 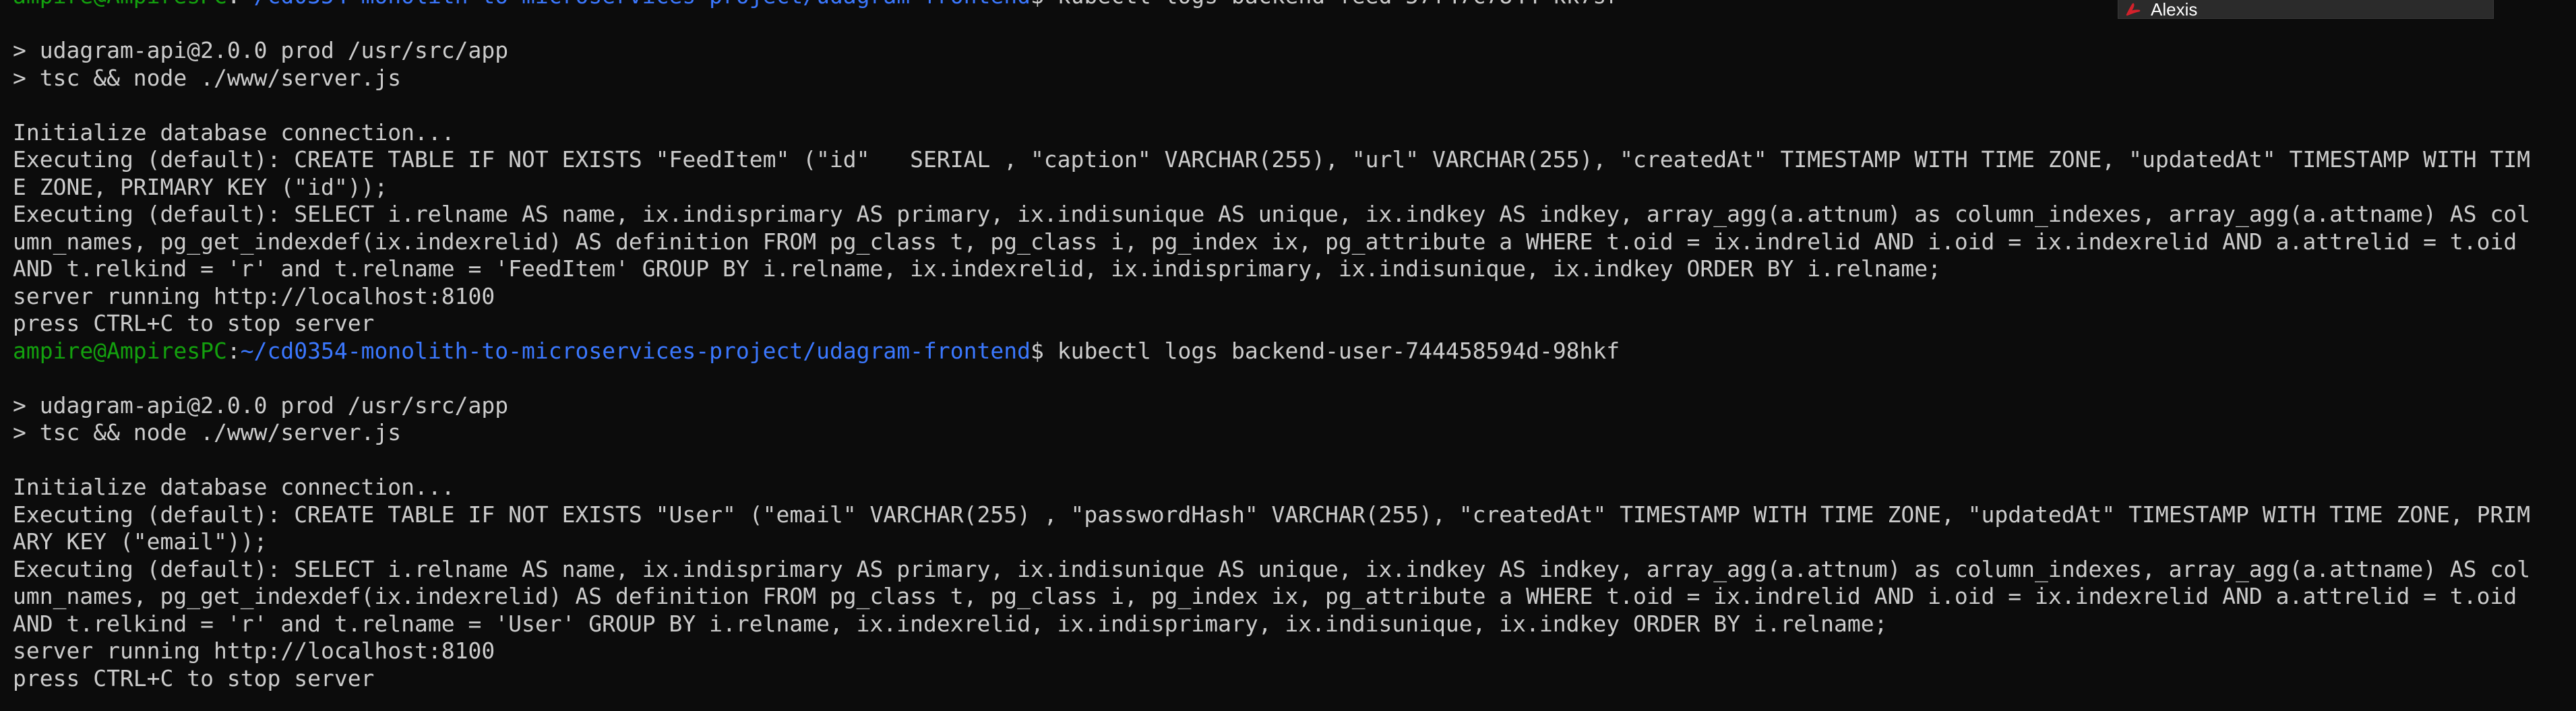 What do you see at coordinates (2174, 10) in the screenshot?
I see `window-title: Alexis` at bounding box center [2174, 10].